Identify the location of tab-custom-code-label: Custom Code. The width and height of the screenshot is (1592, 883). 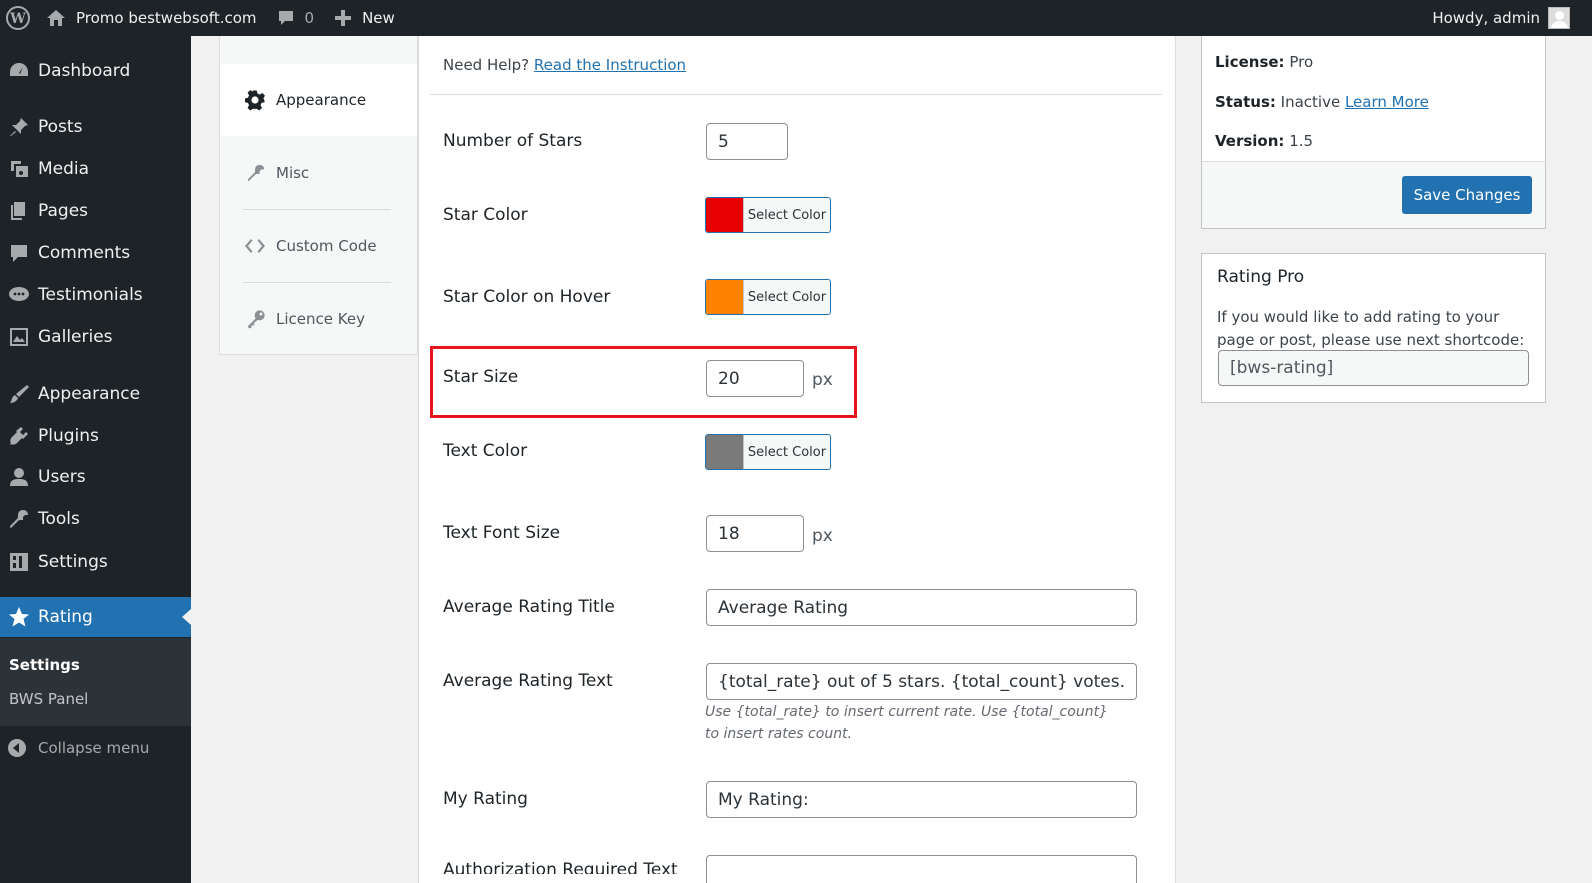
(326, 246).